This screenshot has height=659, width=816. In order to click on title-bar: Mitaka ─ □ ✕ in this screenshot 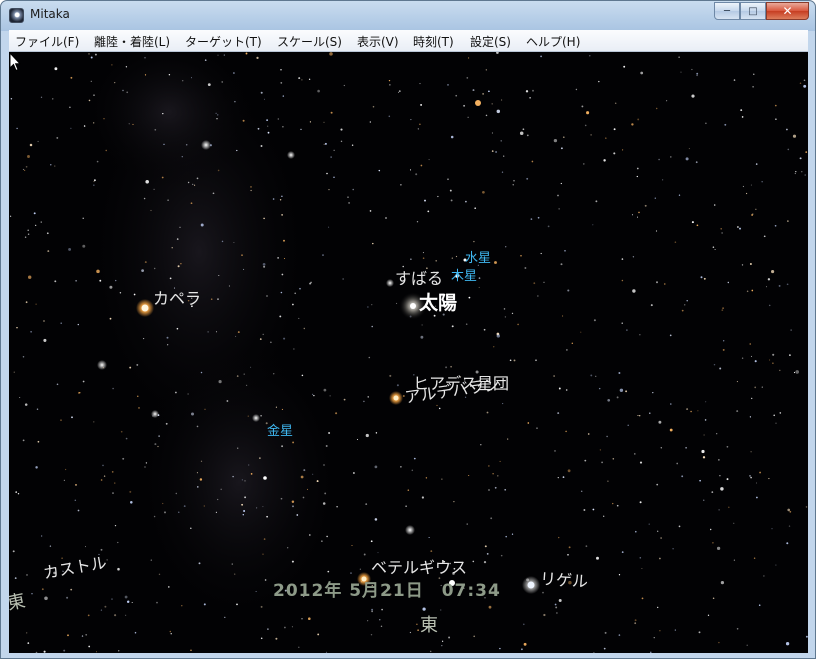, I will do `click(408, 15)`.